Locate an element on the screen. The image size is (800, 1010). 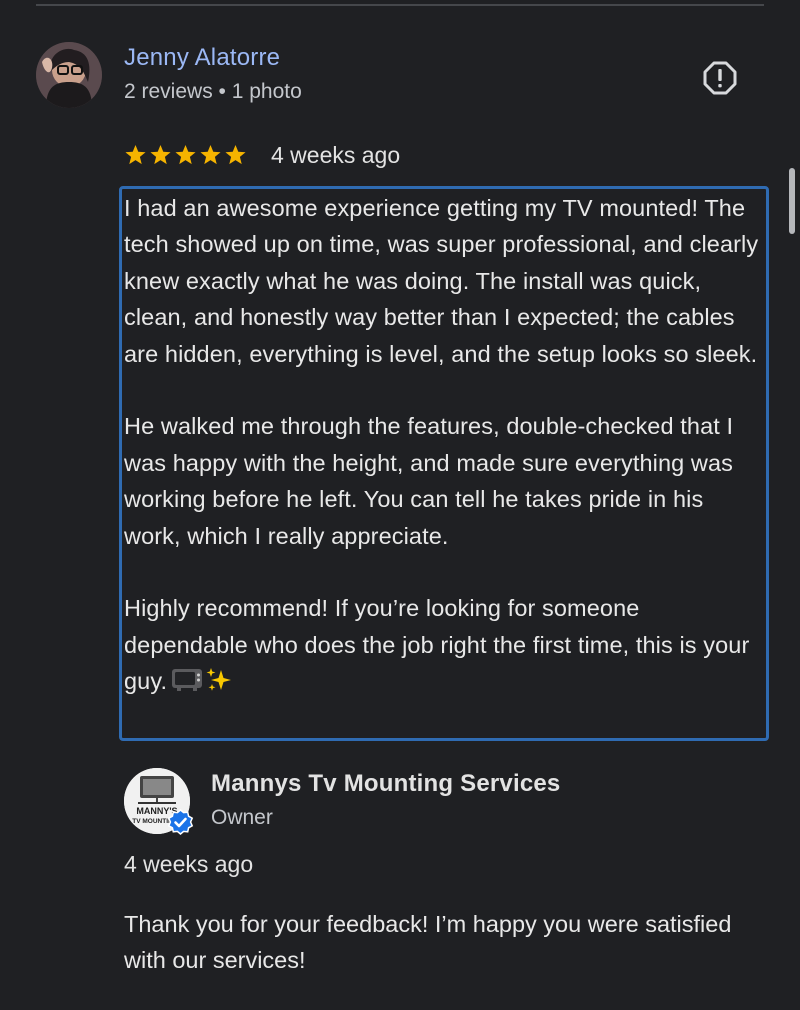
response-time: 4 weeks ago is located at coordinates (189, 864).